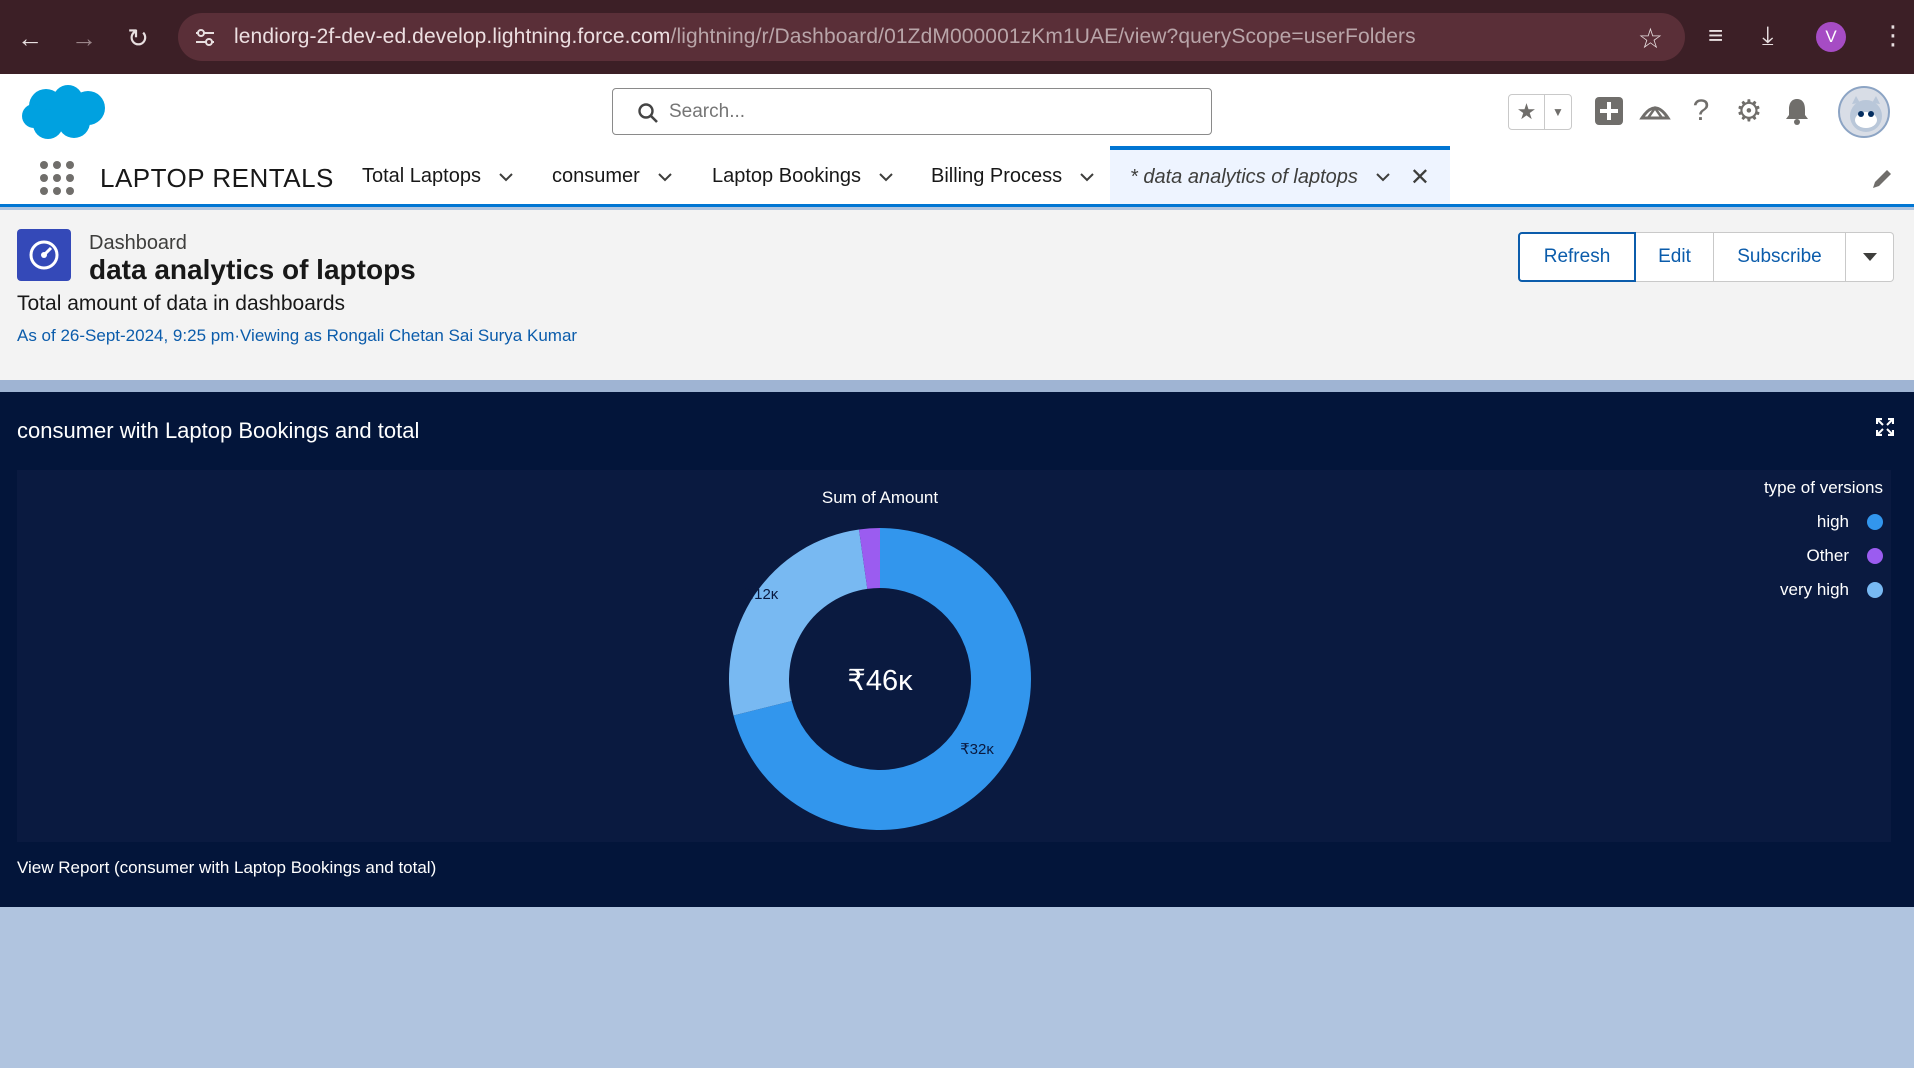 The image size is (1914, 1068). Describe the element at coordinates (929, 112) in the screenshot. I see `search-input` at that location.